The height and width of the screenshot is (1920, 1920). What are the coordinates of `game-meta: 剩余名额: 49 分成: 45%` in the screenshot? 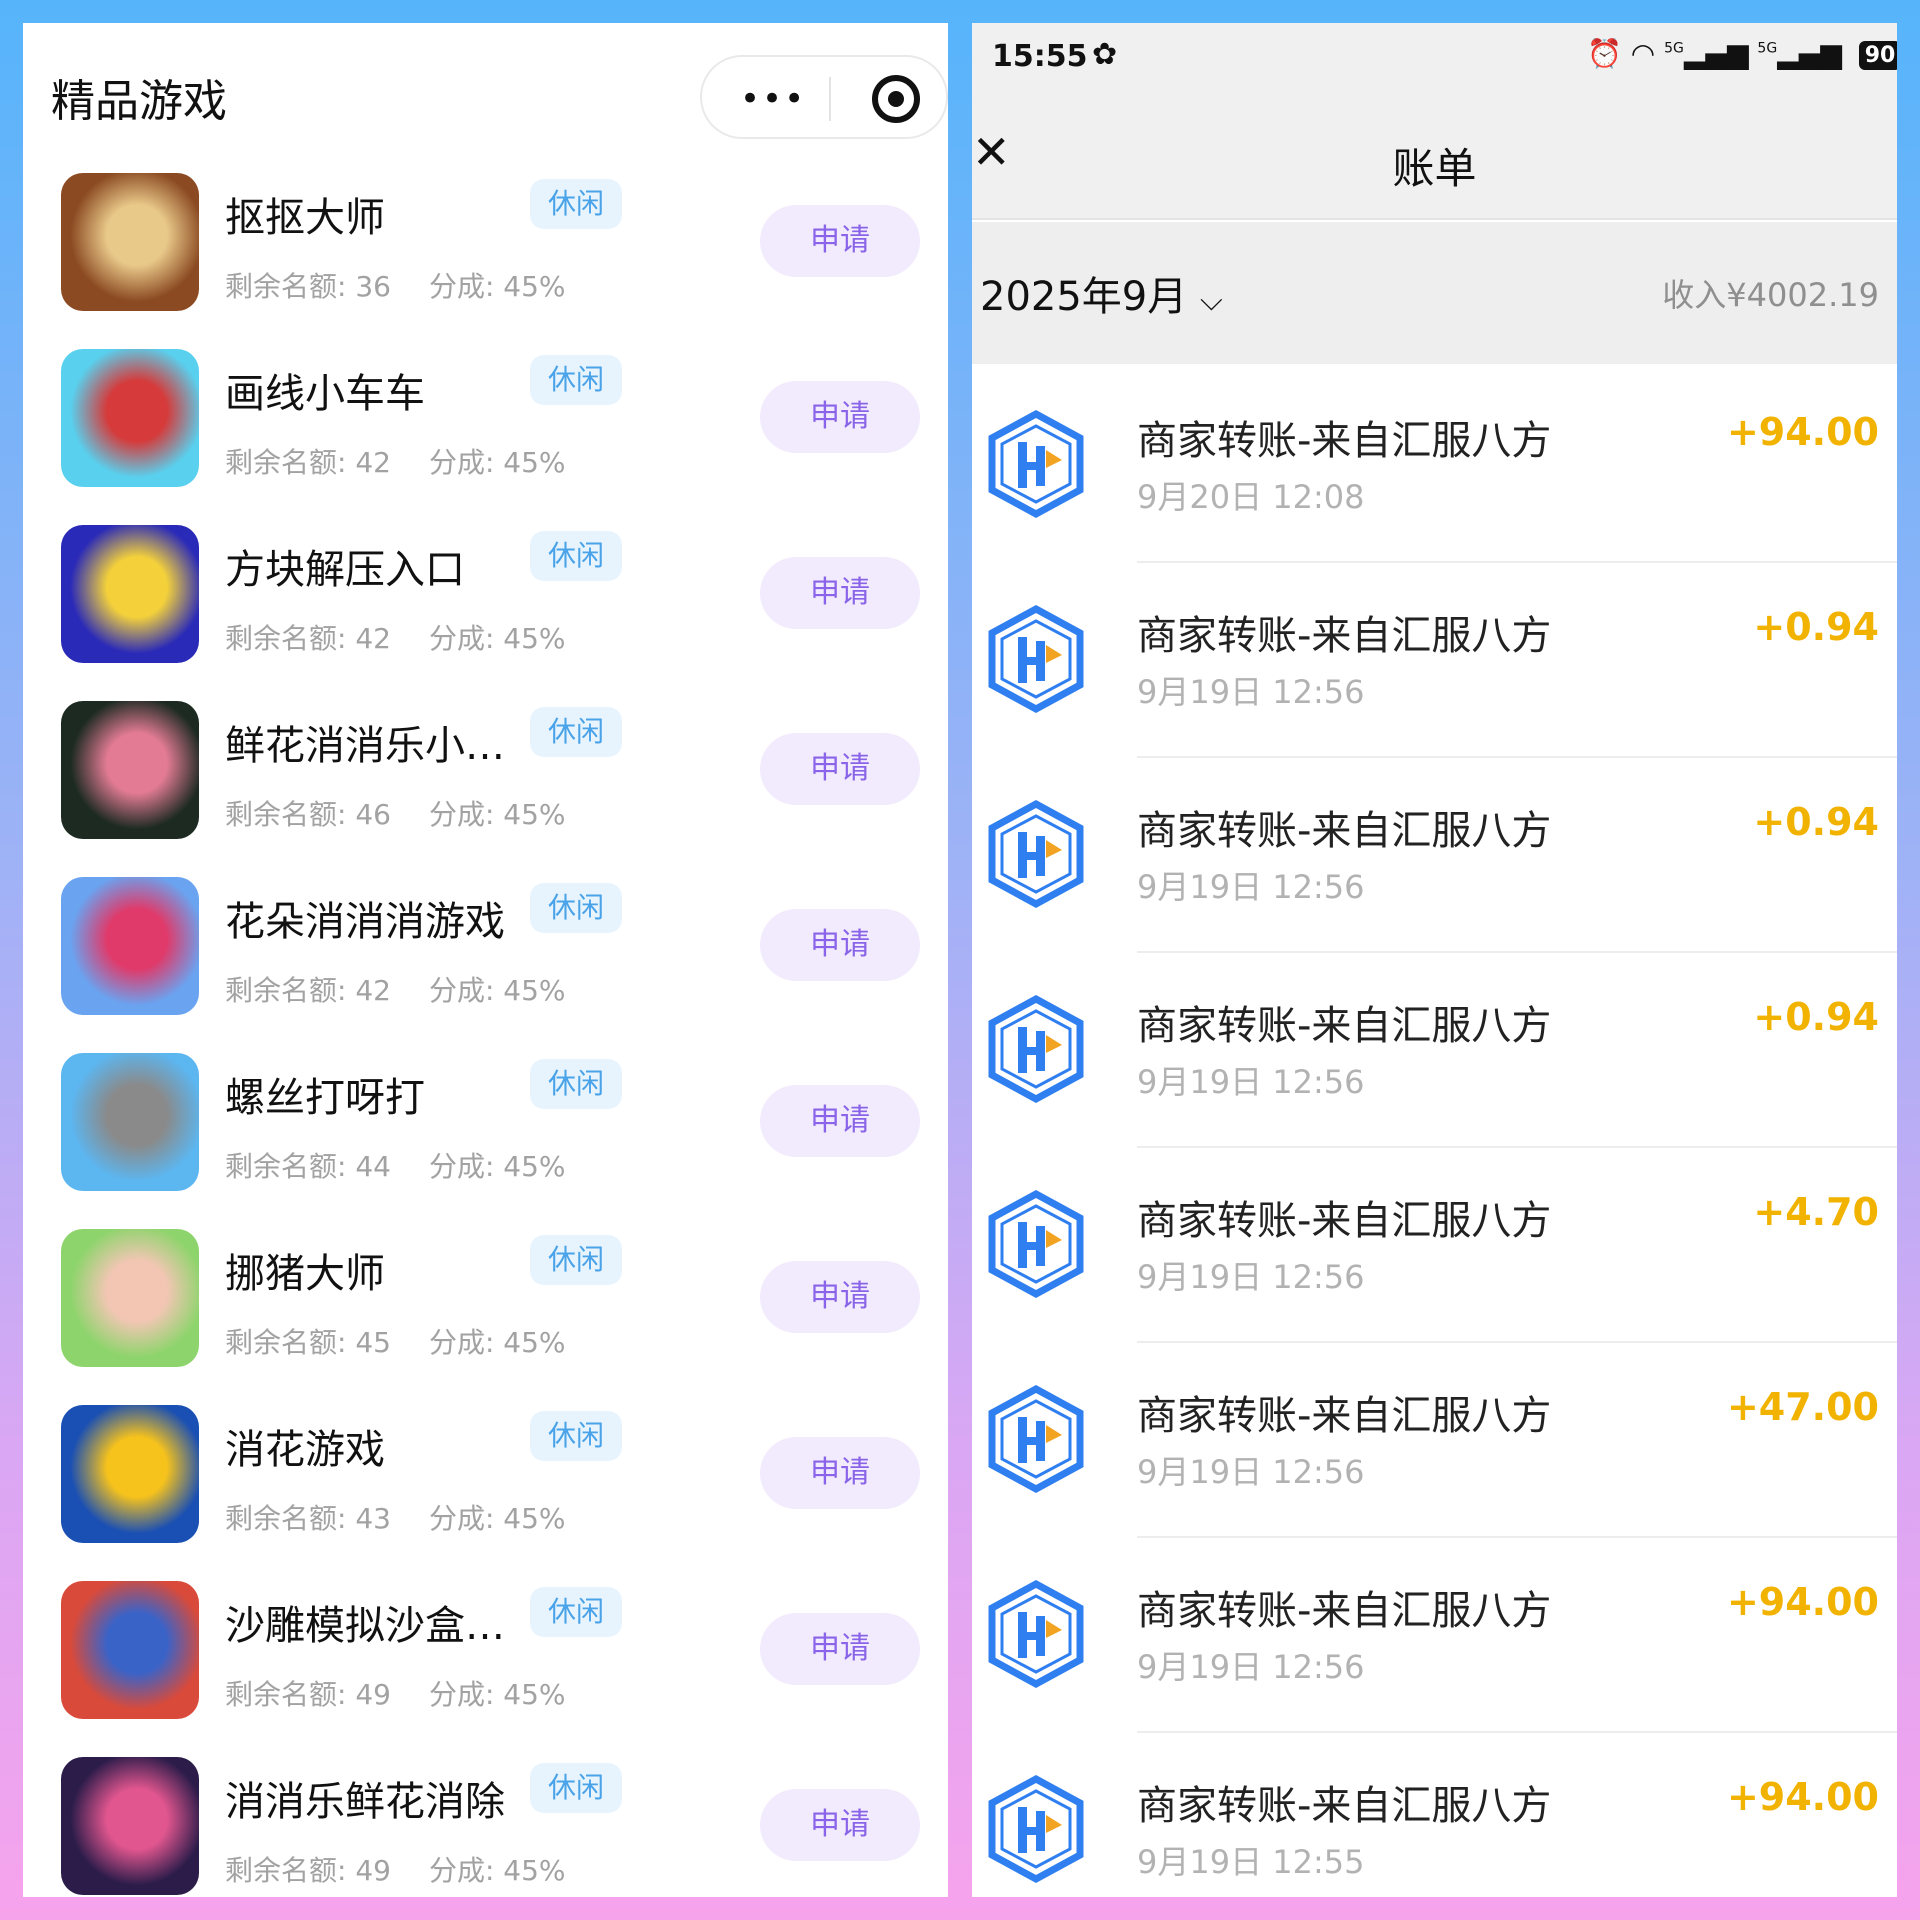 It's located at (395, 1869).